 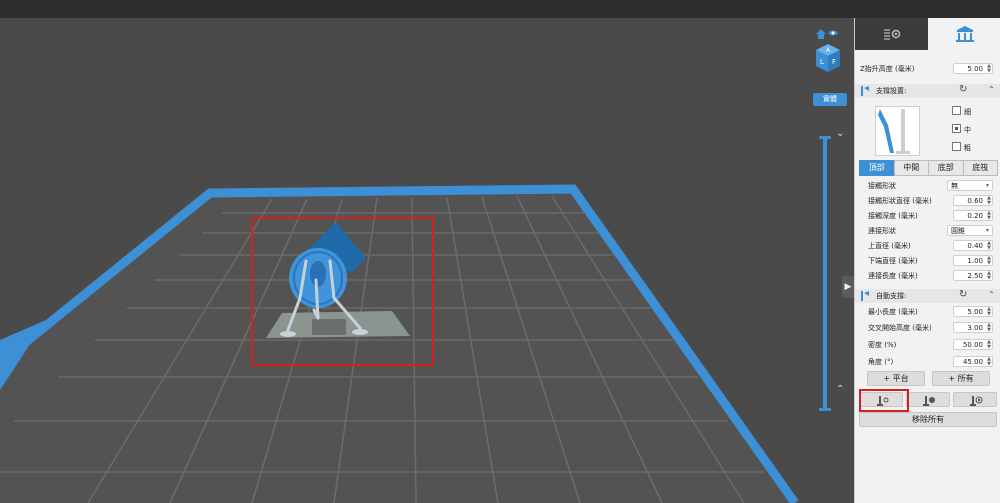 I want to click on cross-start-value: 3.00, so click(x=975, y=328).